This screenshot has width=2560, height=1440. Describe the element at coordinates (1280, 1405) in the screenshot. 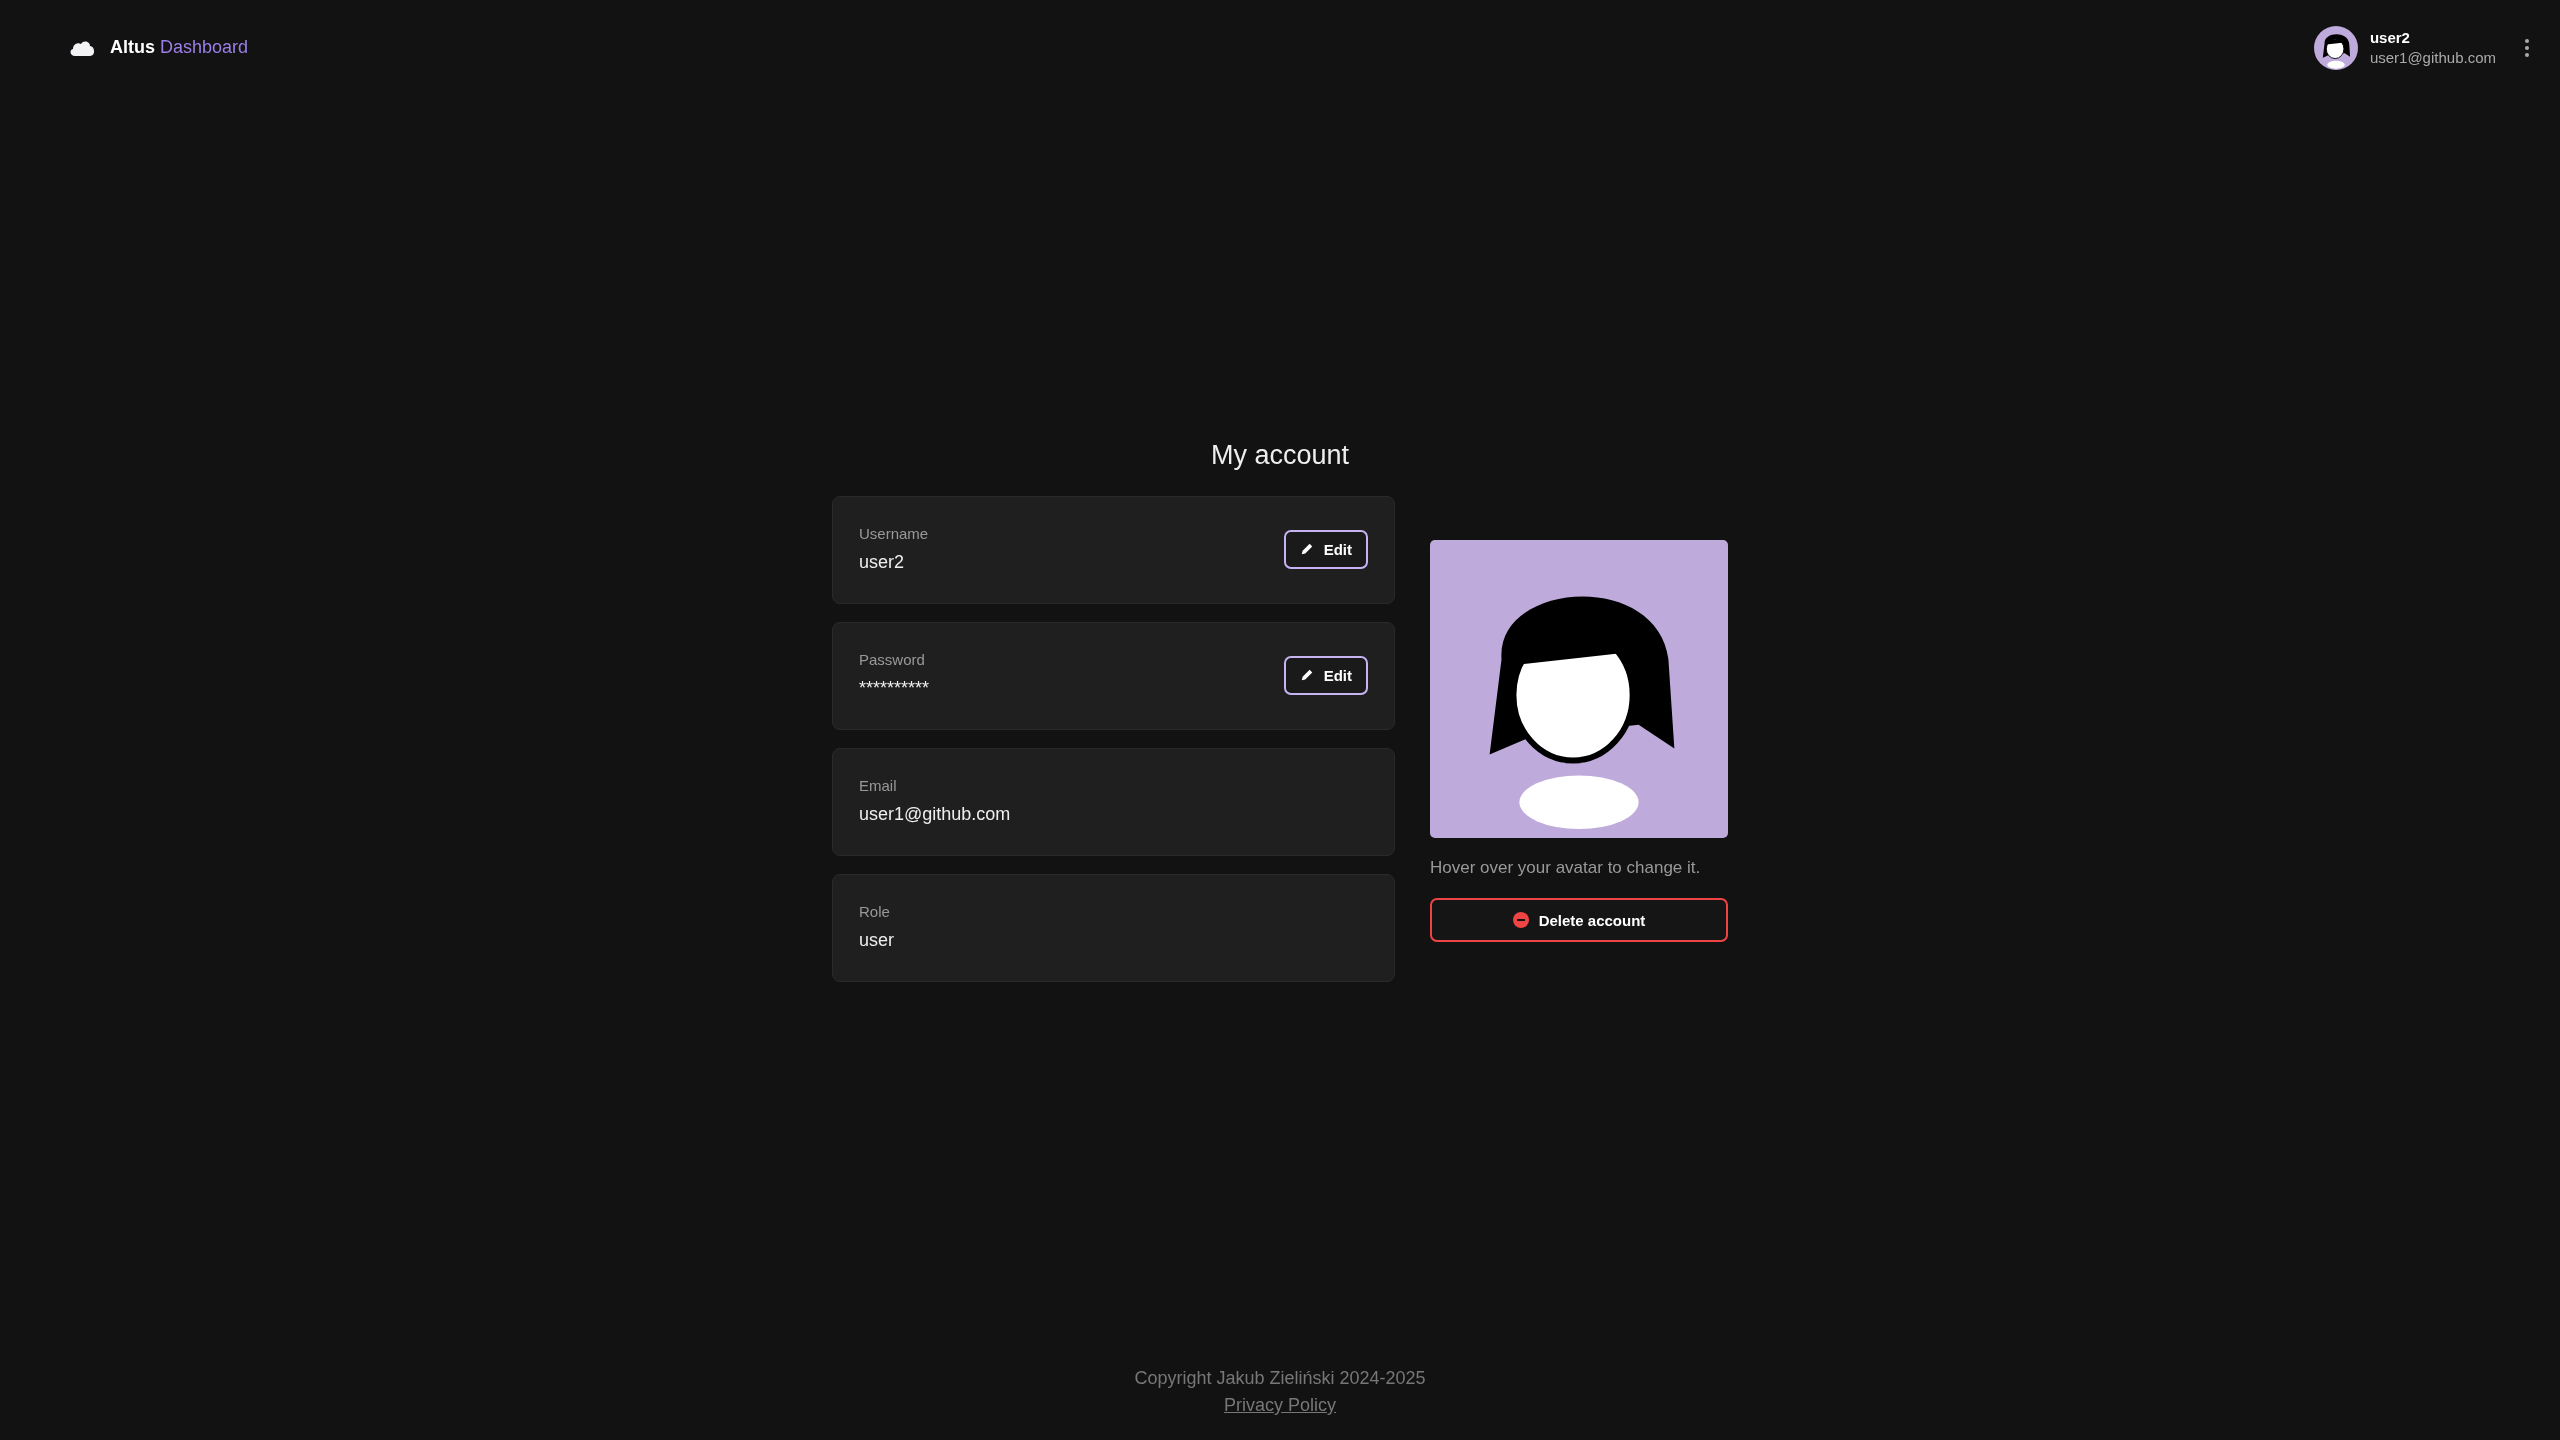

I see `privacy-policy-link: Privacy Policy` at that location.